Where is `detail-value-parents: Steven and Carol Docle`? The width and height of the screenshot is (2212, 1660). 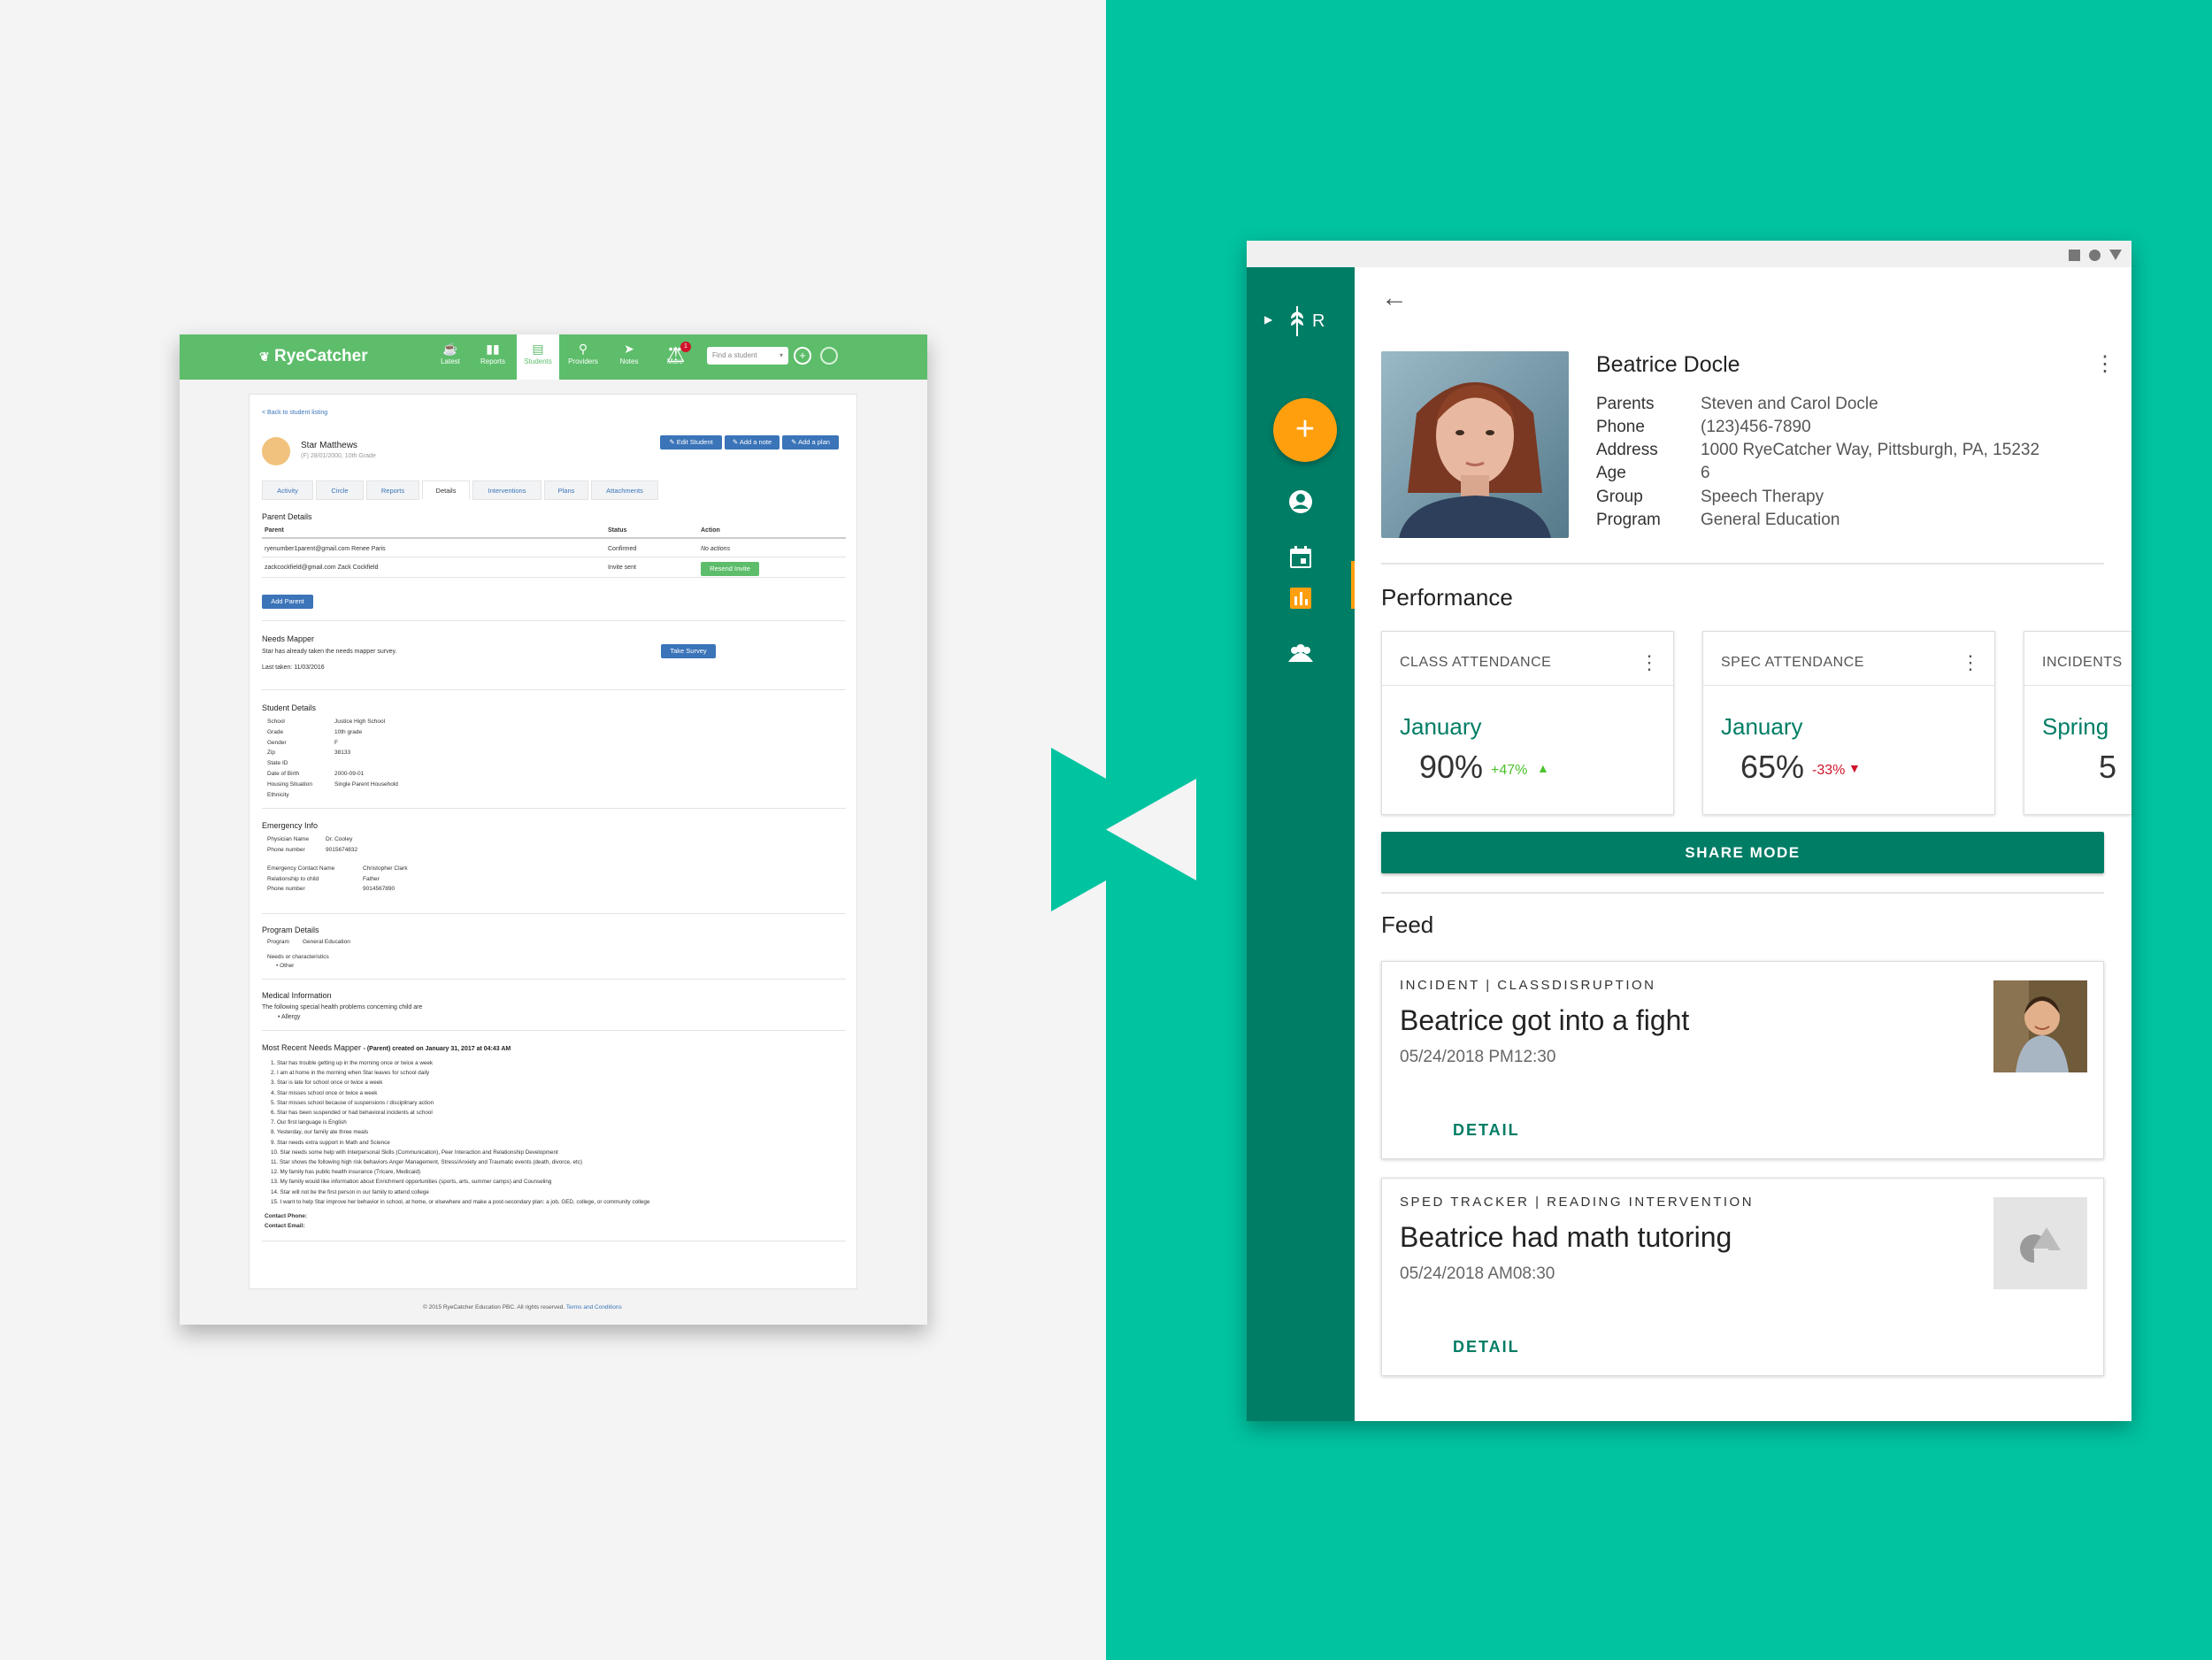
detail-value-parents: Steven and Carol Docle is located at coordinates (1790, 404).